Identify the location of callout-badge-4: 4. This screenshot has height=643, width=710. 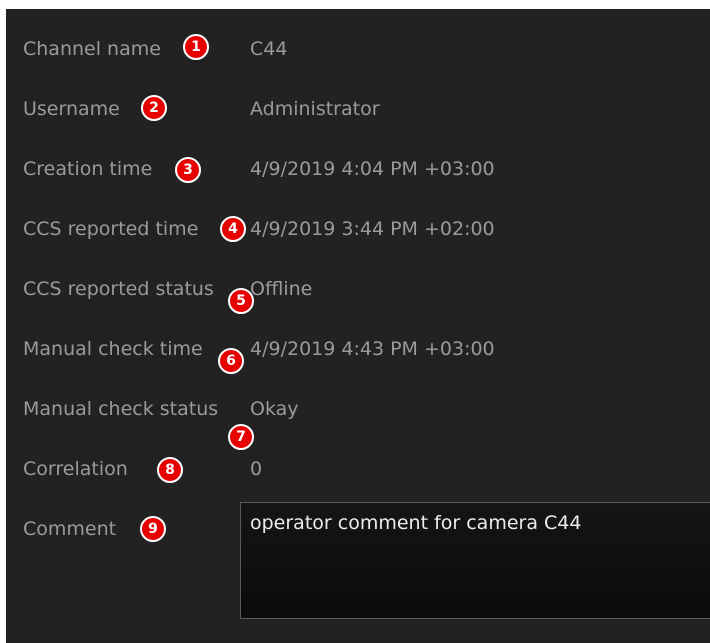
(233, 229).